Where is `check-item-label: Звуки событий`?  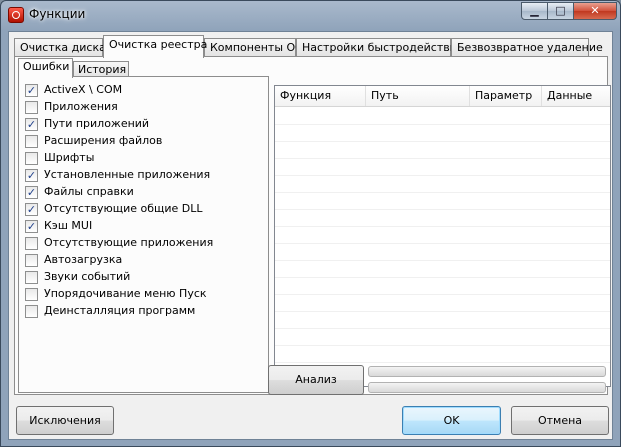
check-item-label: Звуки событий is located at coordinates (87, 276).